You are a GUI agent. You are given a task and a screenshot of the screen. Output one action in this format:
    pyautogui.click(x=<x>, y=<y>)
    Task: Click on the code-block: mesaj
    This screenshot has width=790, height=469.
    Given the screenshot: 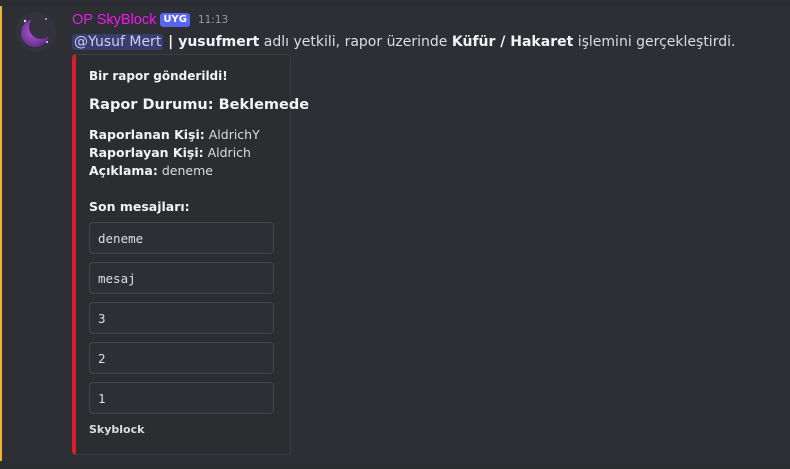 What is the action you would take?
    pyautogui.click(x=181, y=278)
    